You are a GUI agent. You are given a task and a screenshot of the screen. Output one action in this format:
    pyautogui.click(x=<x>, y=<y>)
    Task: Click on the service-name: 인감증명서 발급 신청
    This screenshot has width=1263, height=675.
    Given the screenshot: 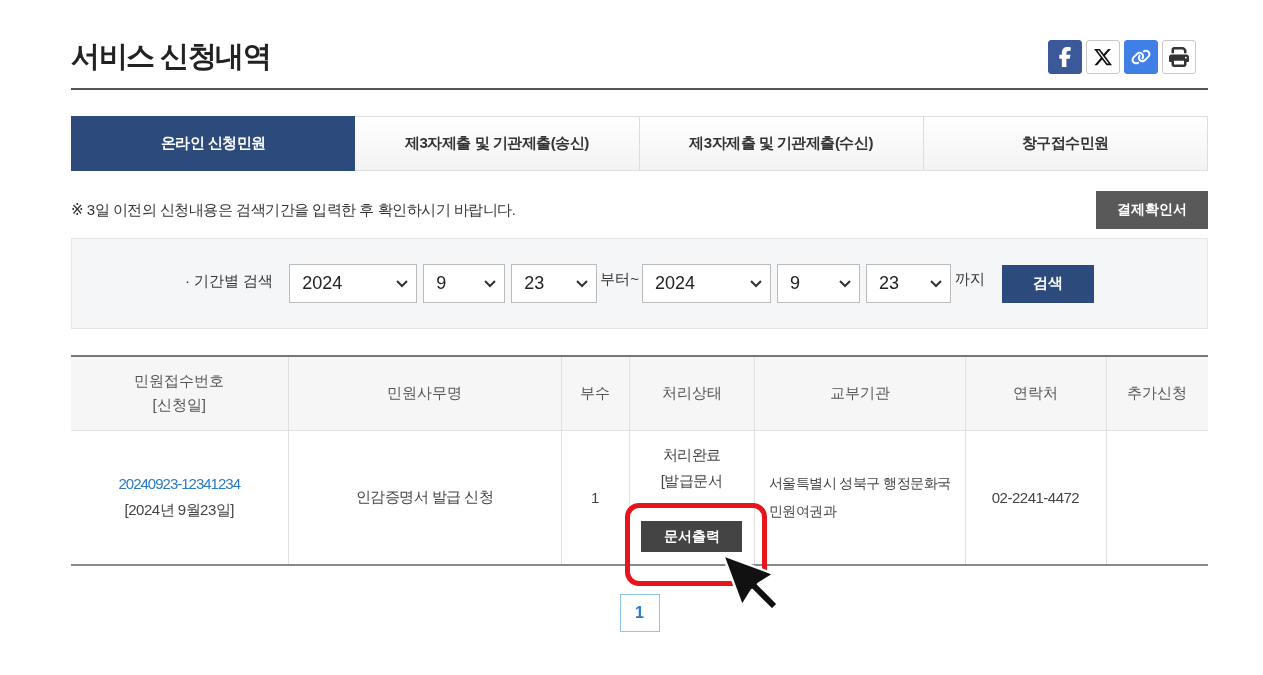 What is the action you would take?
    pyautogui.click(x=424, y=496)
    